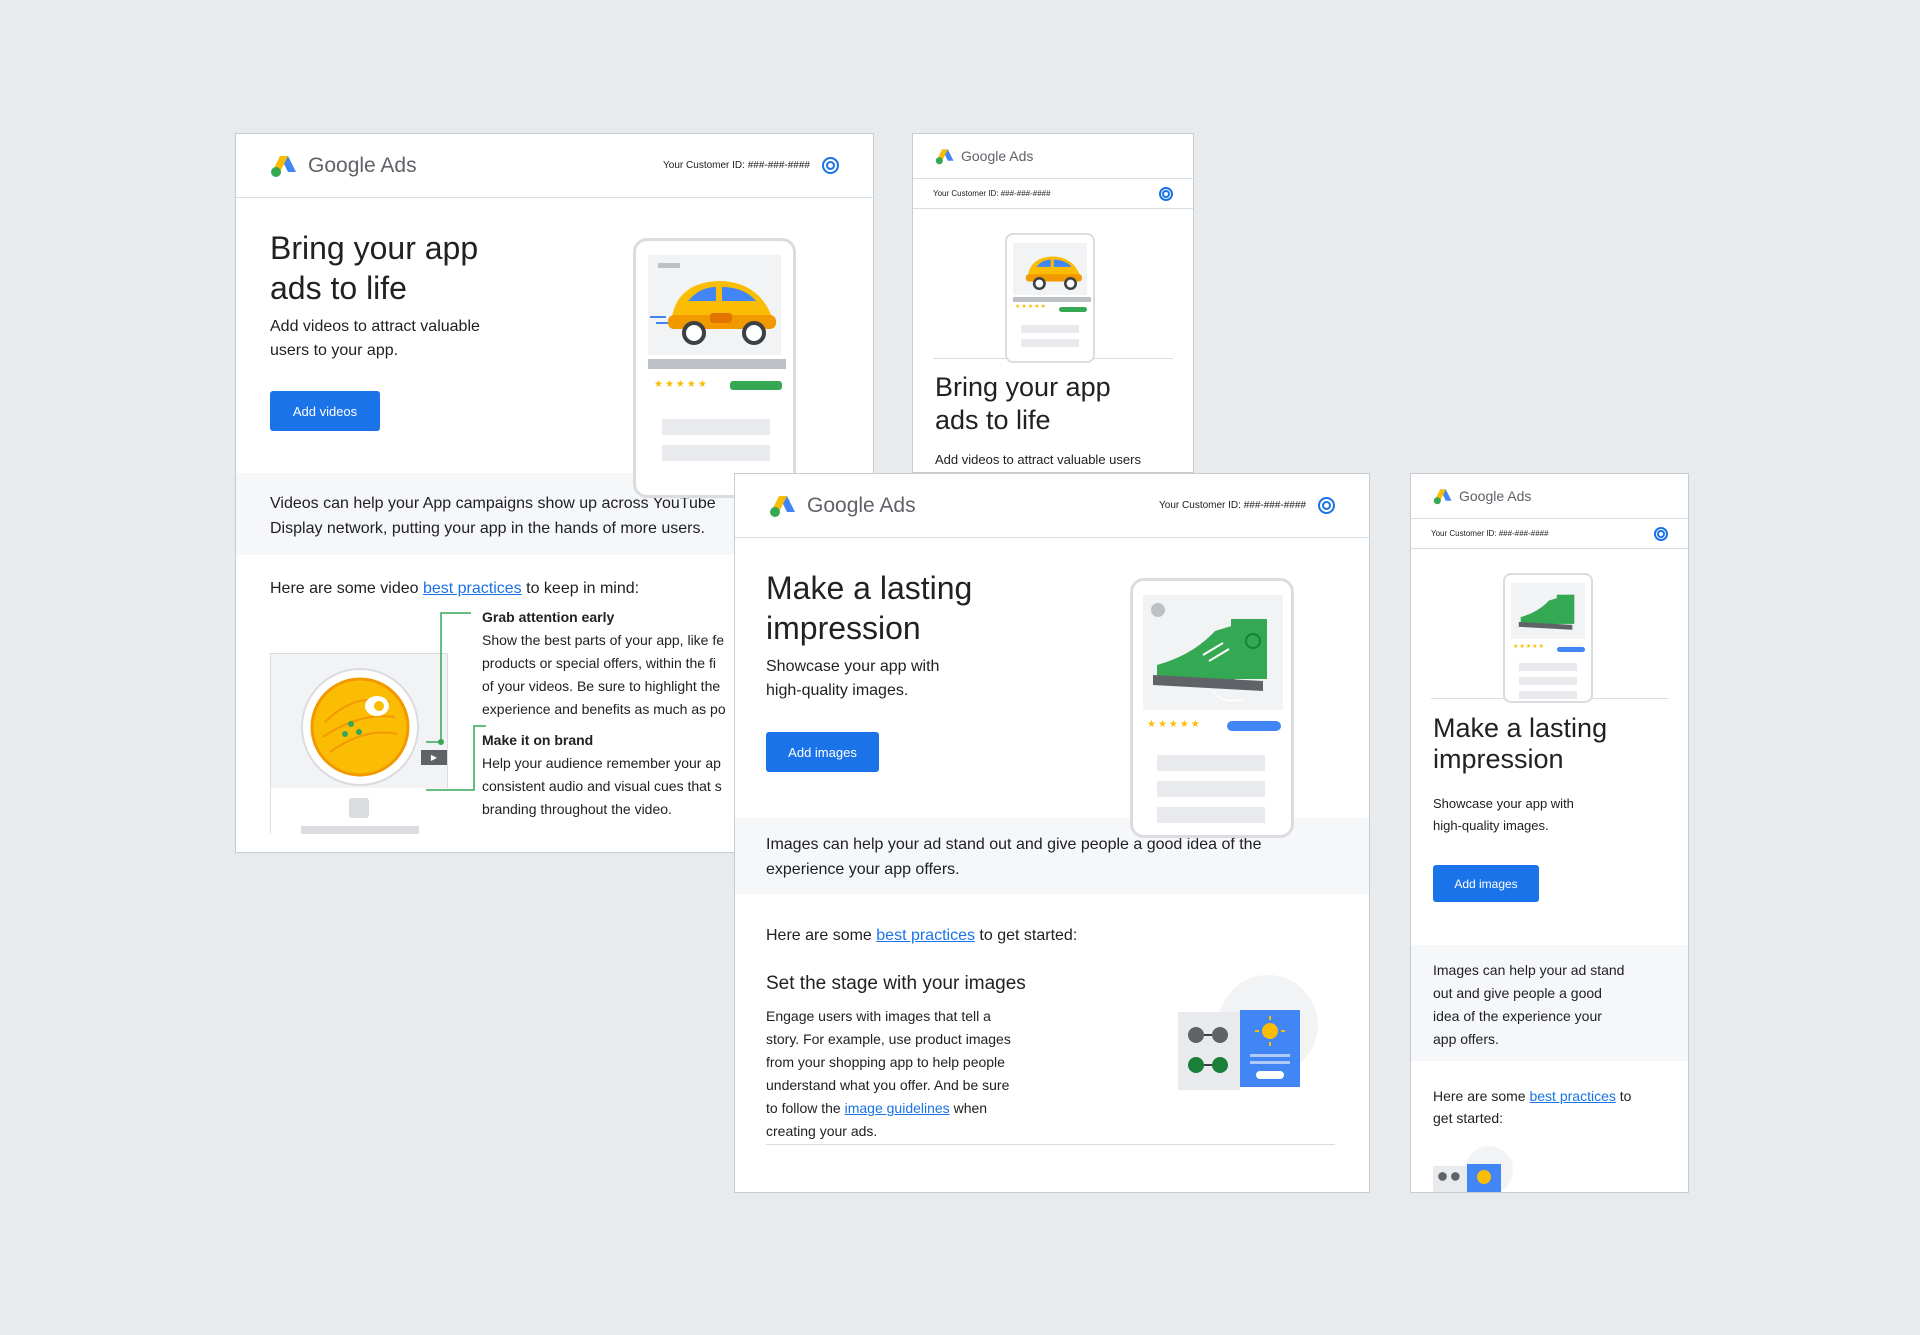 This screenshot has width=1920, height=1335. What do you see at coordinates (897, 1108) in the screenshot?
I see `image-guidelines-link: image guidelines` at bounding box center [897, 1108].